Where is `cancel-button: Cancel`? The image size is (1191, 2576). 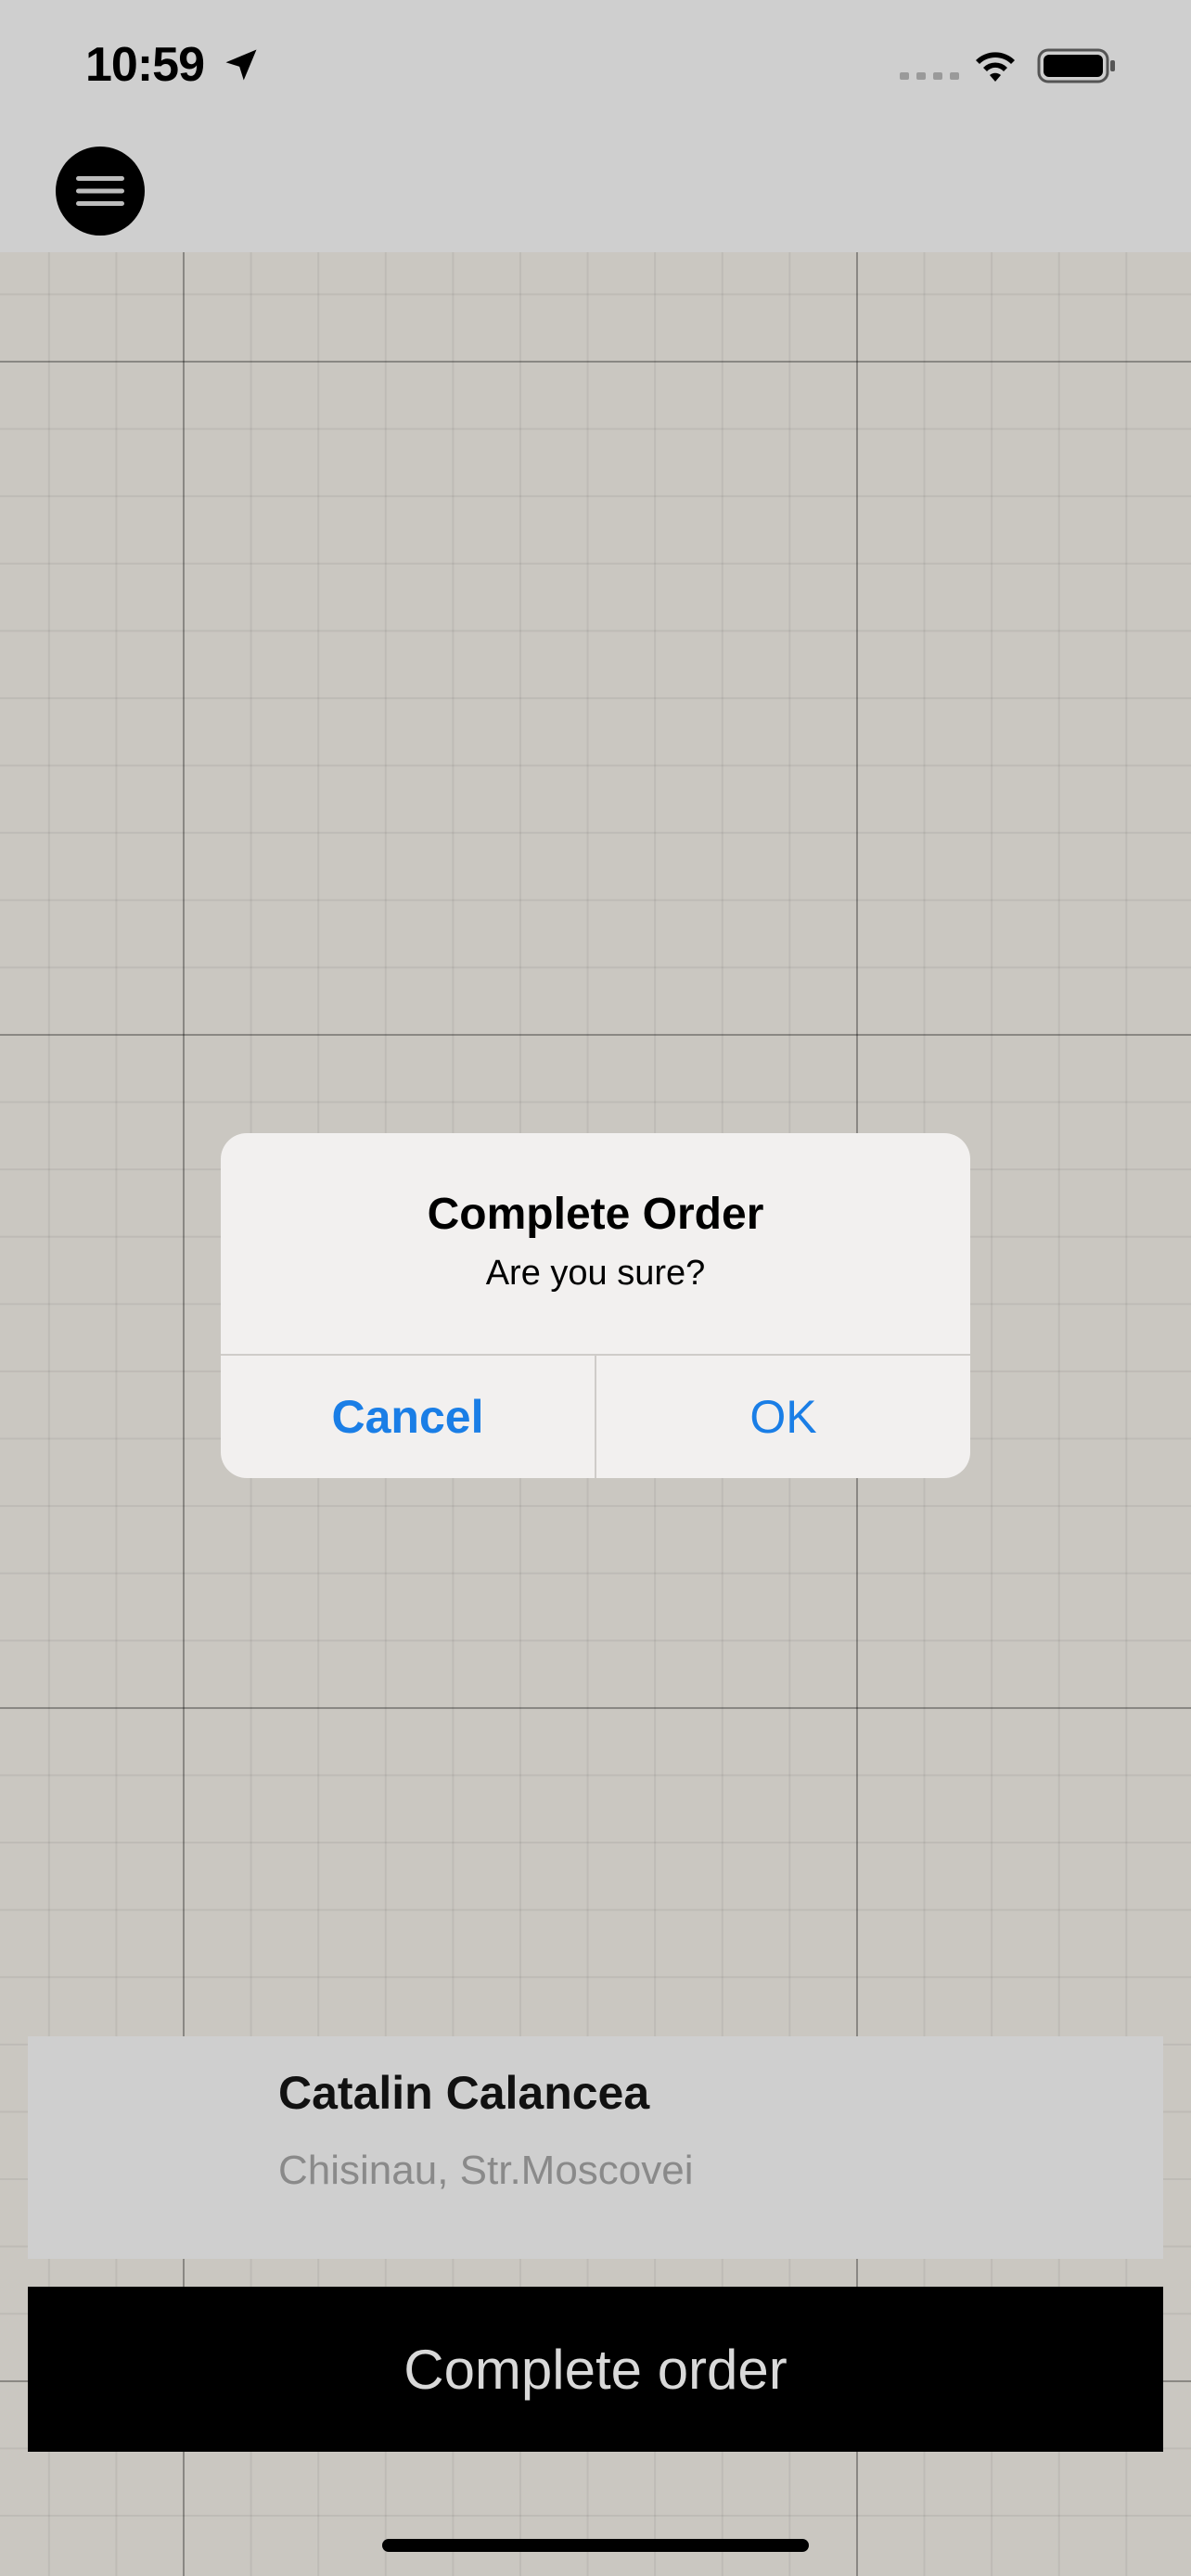
cancel-button: Cancel is located at coordinates (408, 1417).